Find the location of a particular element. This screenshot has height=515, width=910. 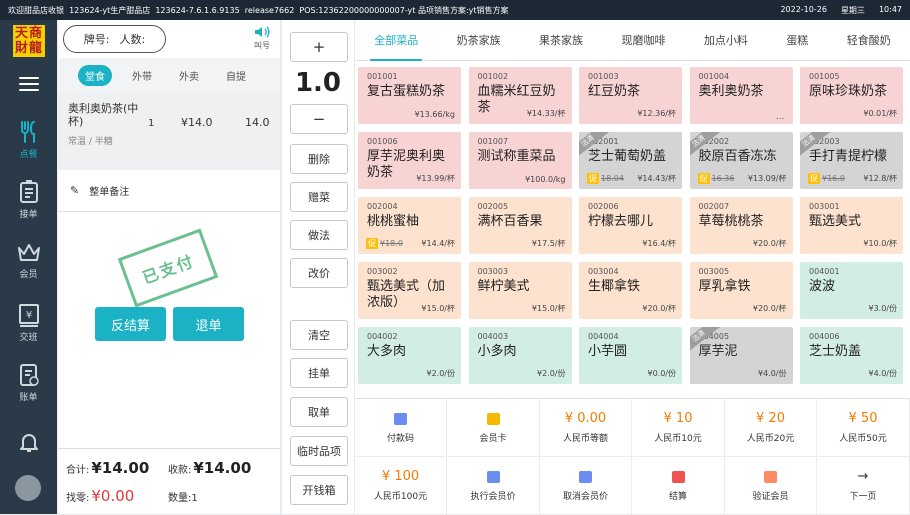

refund-button: 退单 is located at coordinates (208, 324).